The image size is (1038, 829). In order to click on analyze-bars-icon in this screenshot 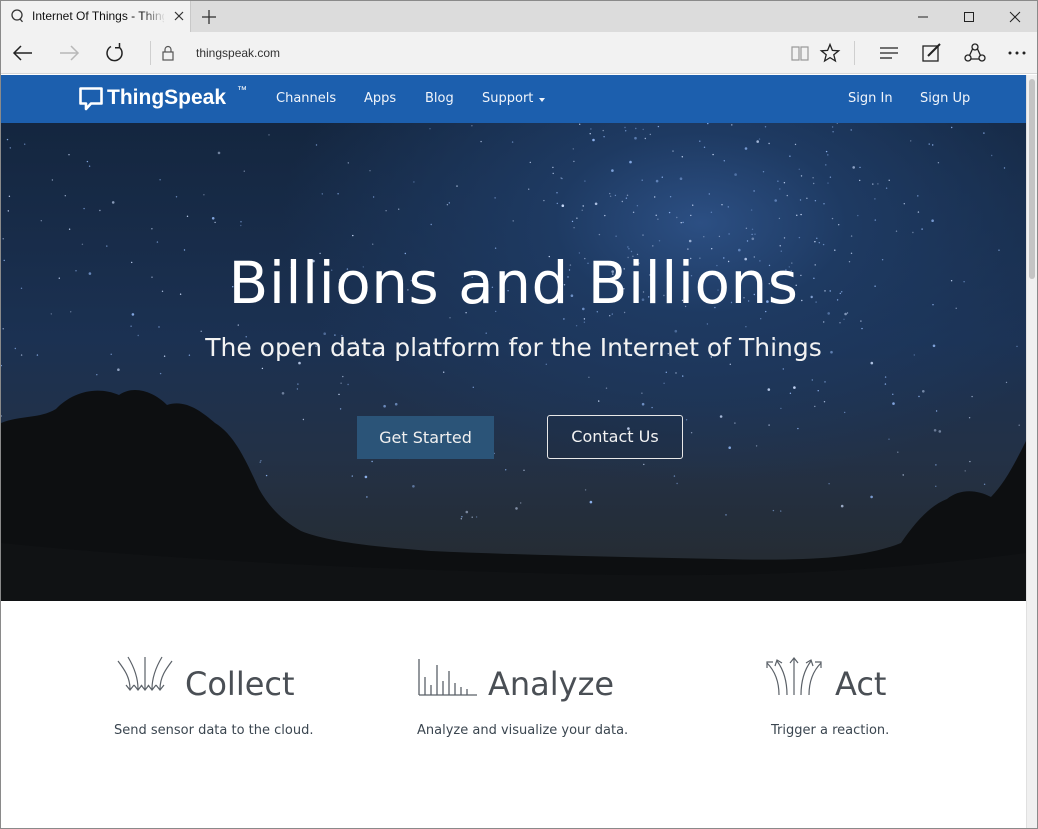, I will do `click(447, 677)`.